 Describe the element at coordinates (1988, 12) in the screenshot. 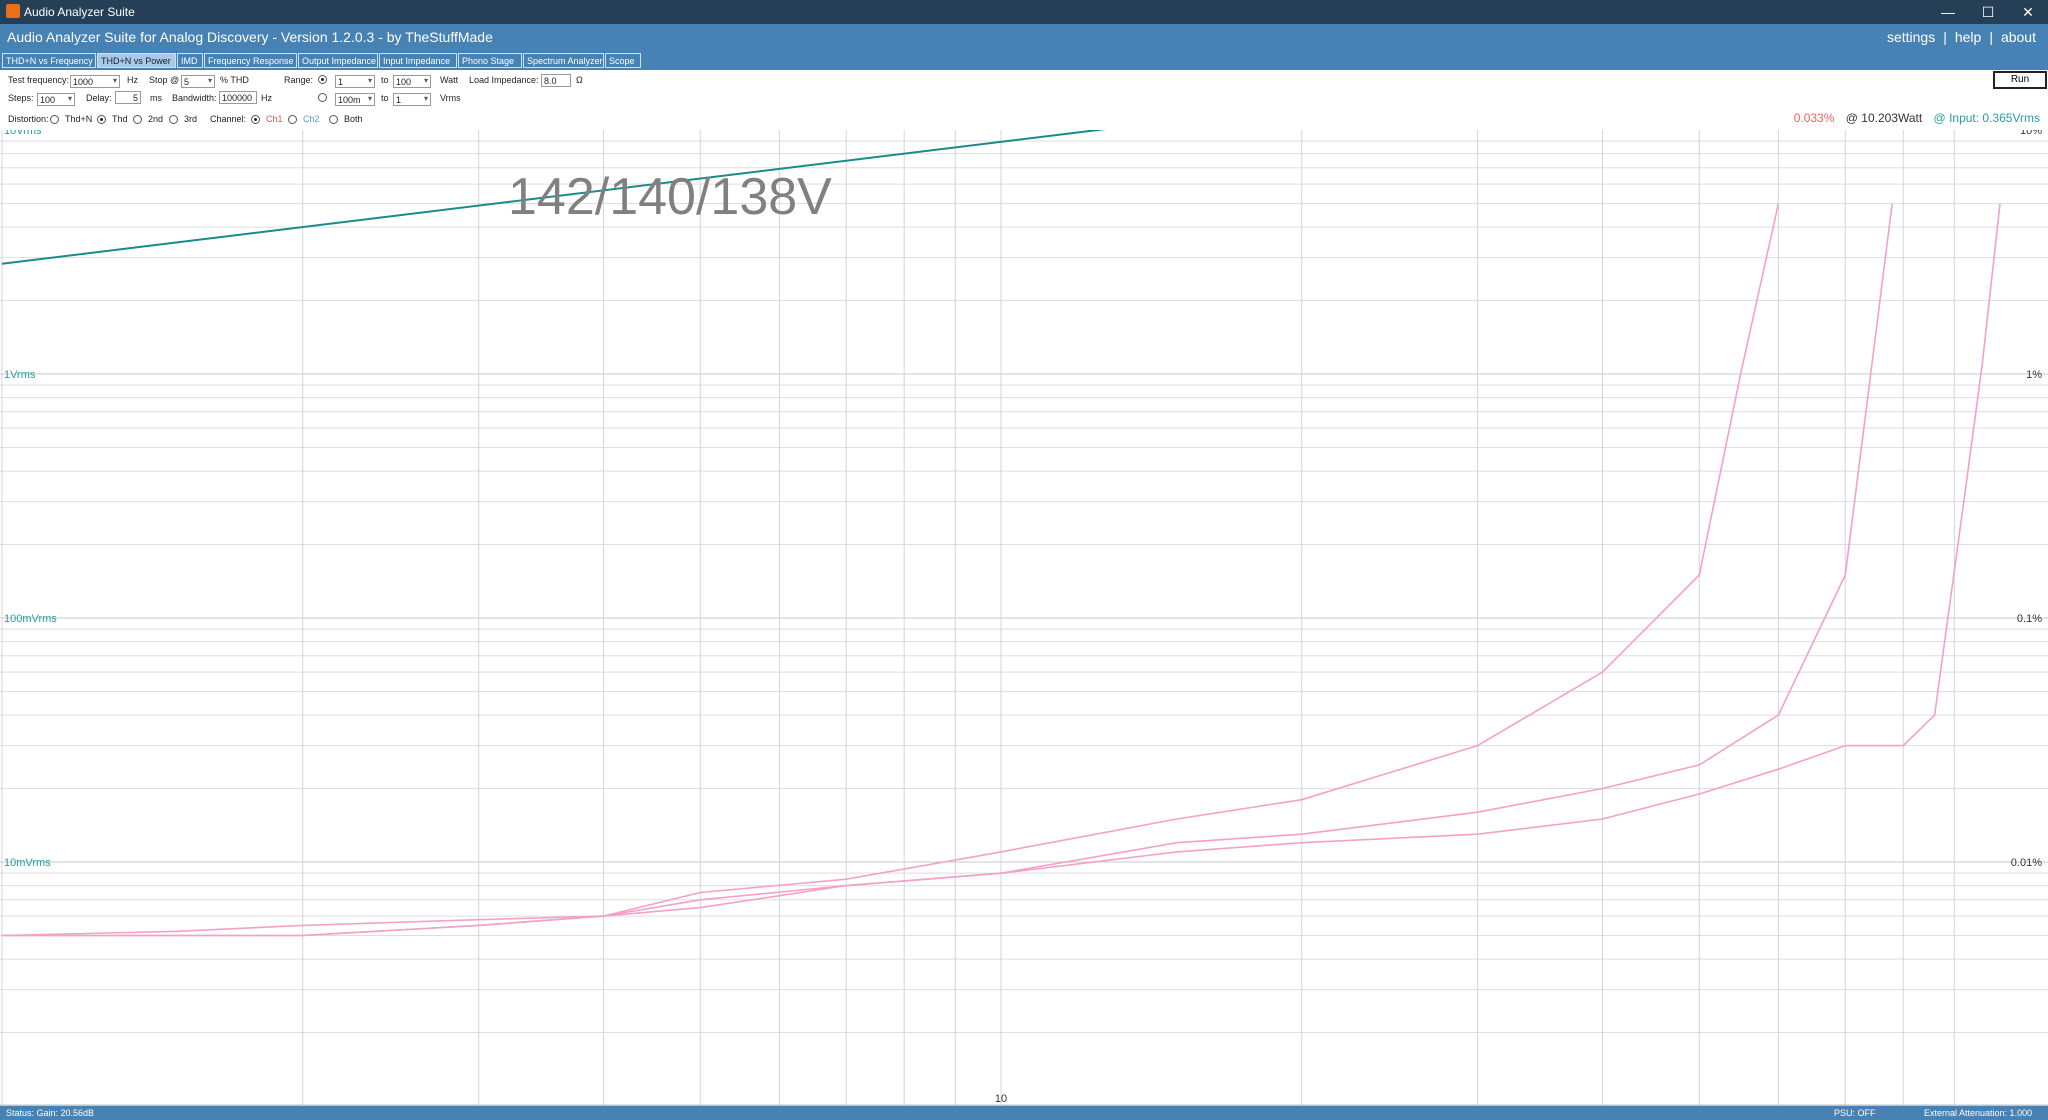

I see `maximize-icon: ☐` at that location.